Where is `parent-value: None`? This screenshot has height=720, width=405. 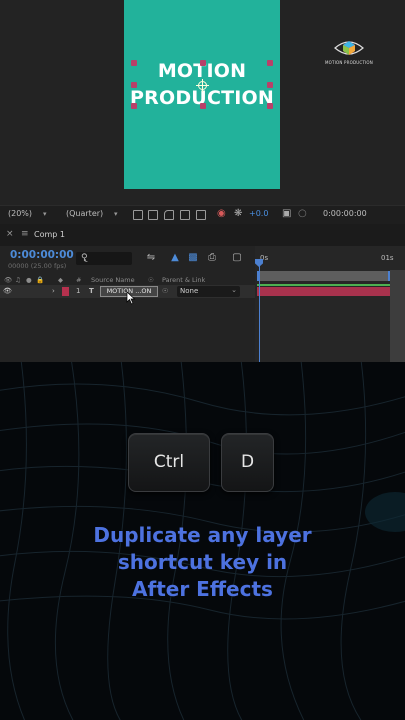 parent-value: None is located at coordinates (189, 291).